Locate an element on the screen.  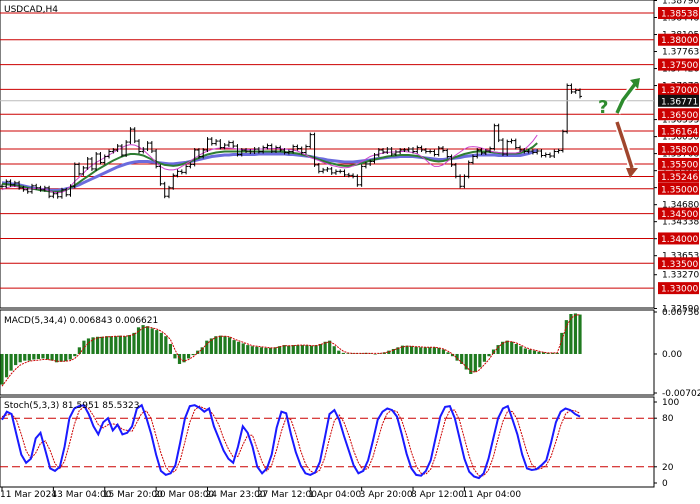
price-tick-label: 1.37763 is located at coordinates (680, 53).